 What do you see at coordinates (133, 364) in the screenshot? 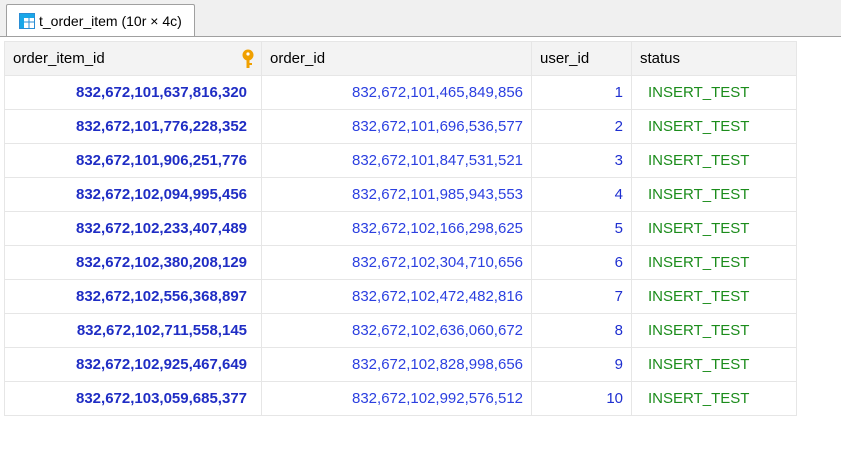
I see `cell-order-item-id: 832,672,102,925,467,649` at bounding box center [133, 364].